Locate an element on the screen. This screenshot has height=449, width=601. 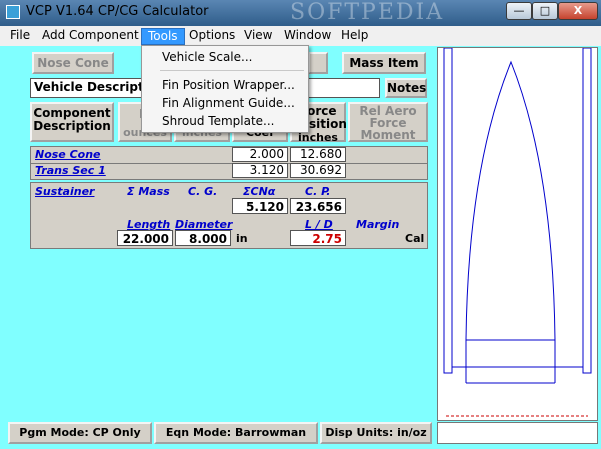
length-input: 22.000 is located at coordinates (145, 238).